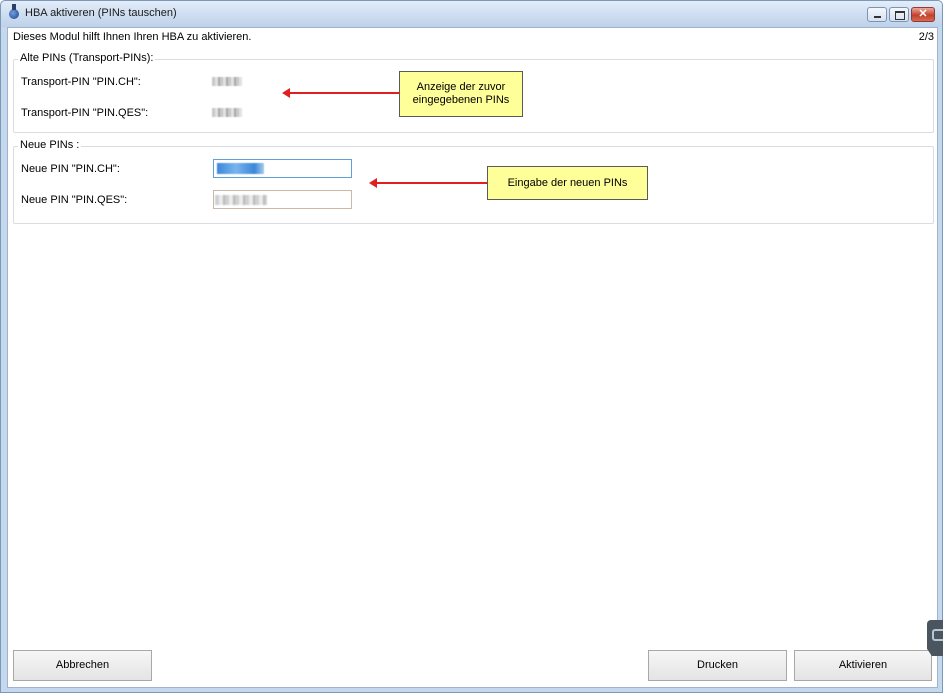 The height and width of the screenshot is (693, 943). What do you see at coordinates (82, 665) in the screenshot?
I see `cancel-button: Abbrechen` at bounding box center [82, 665].